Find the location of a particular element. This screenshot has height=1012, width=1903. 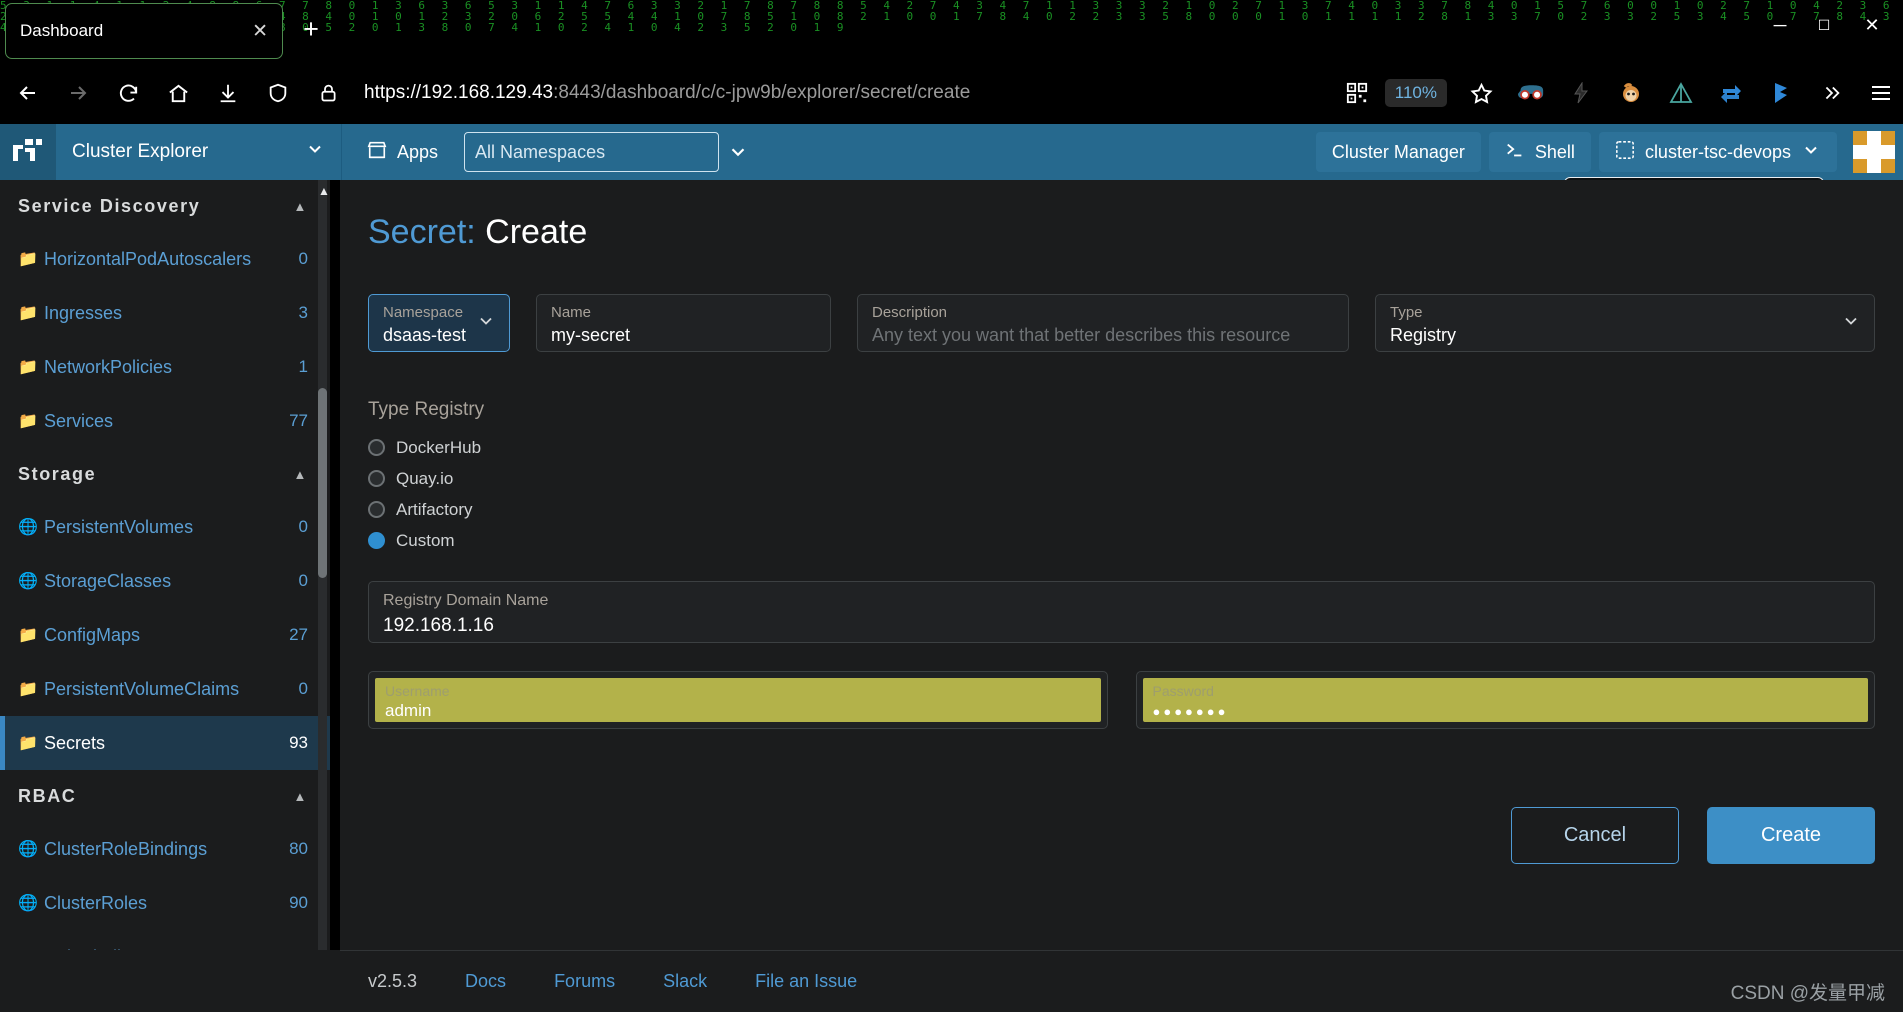

sidebar-group-rbac: RBAC ▲ is located at coordinates (165, 796).